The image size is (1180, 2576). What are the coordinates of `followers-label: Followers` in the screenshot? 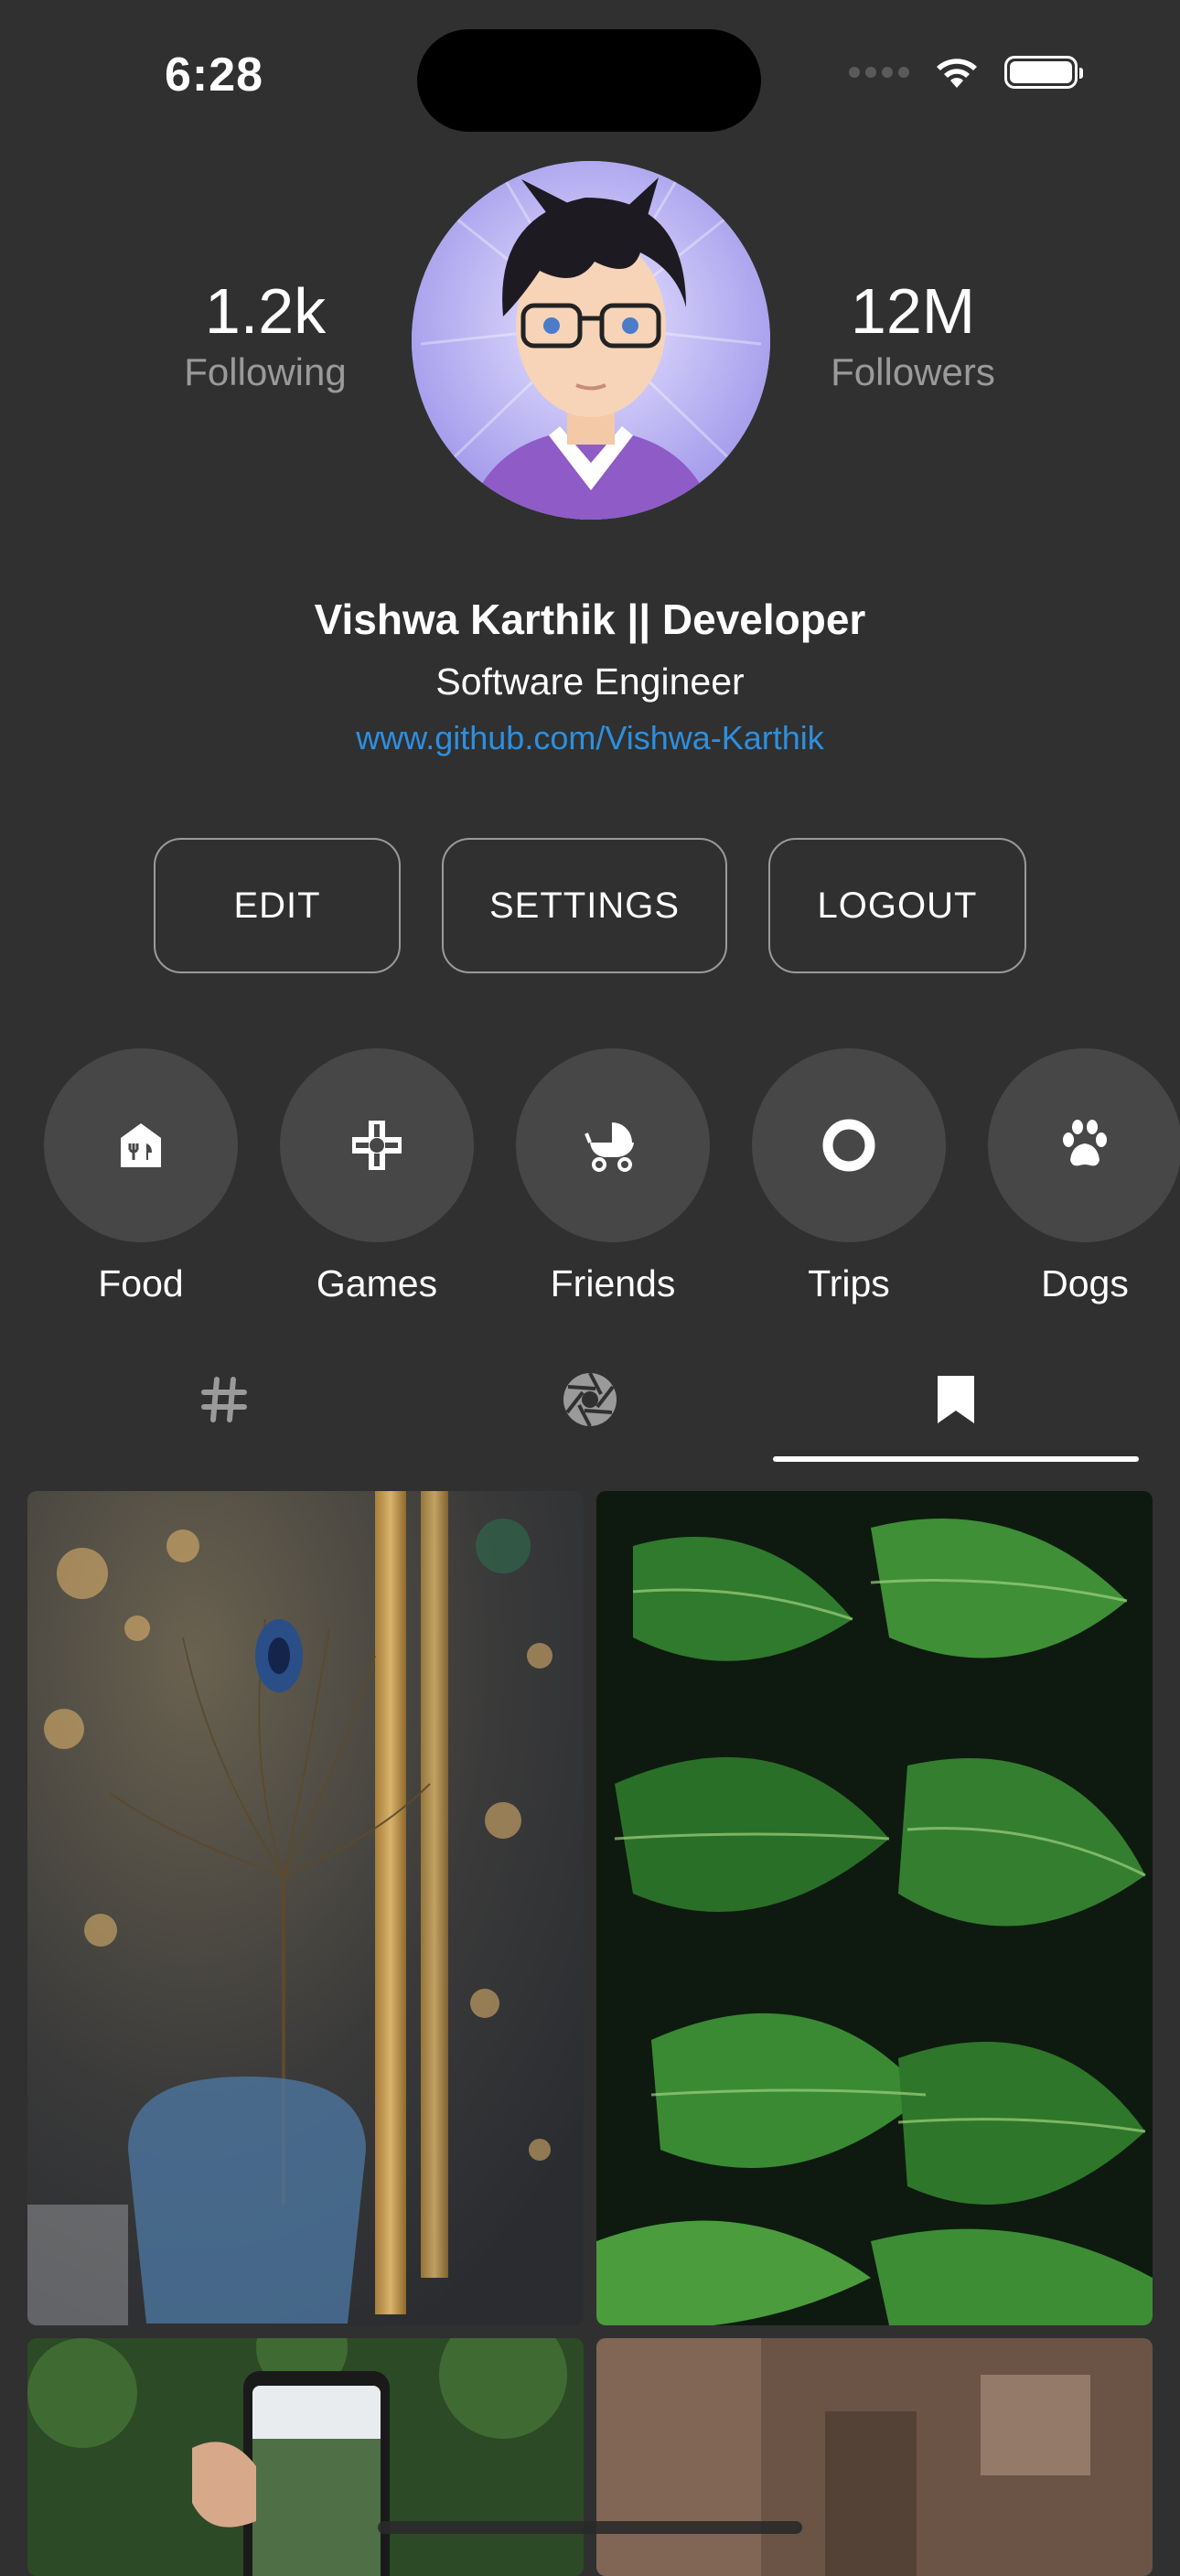 It's located at (913, 371).